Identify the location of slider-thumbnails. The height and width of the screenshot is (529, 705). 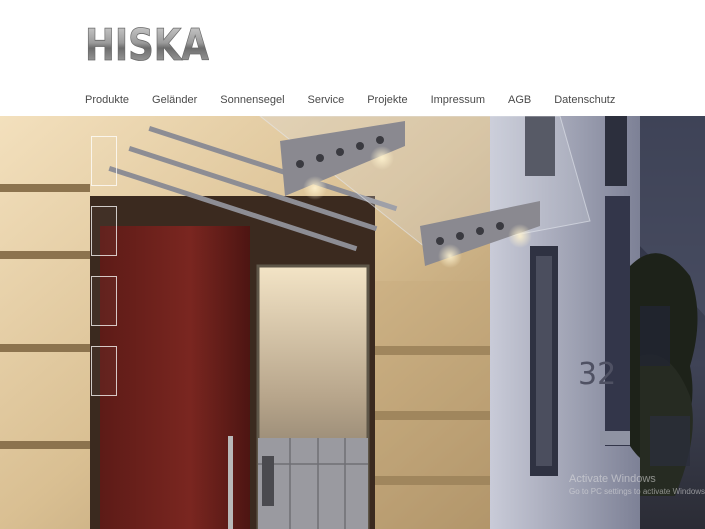
(104, 276).